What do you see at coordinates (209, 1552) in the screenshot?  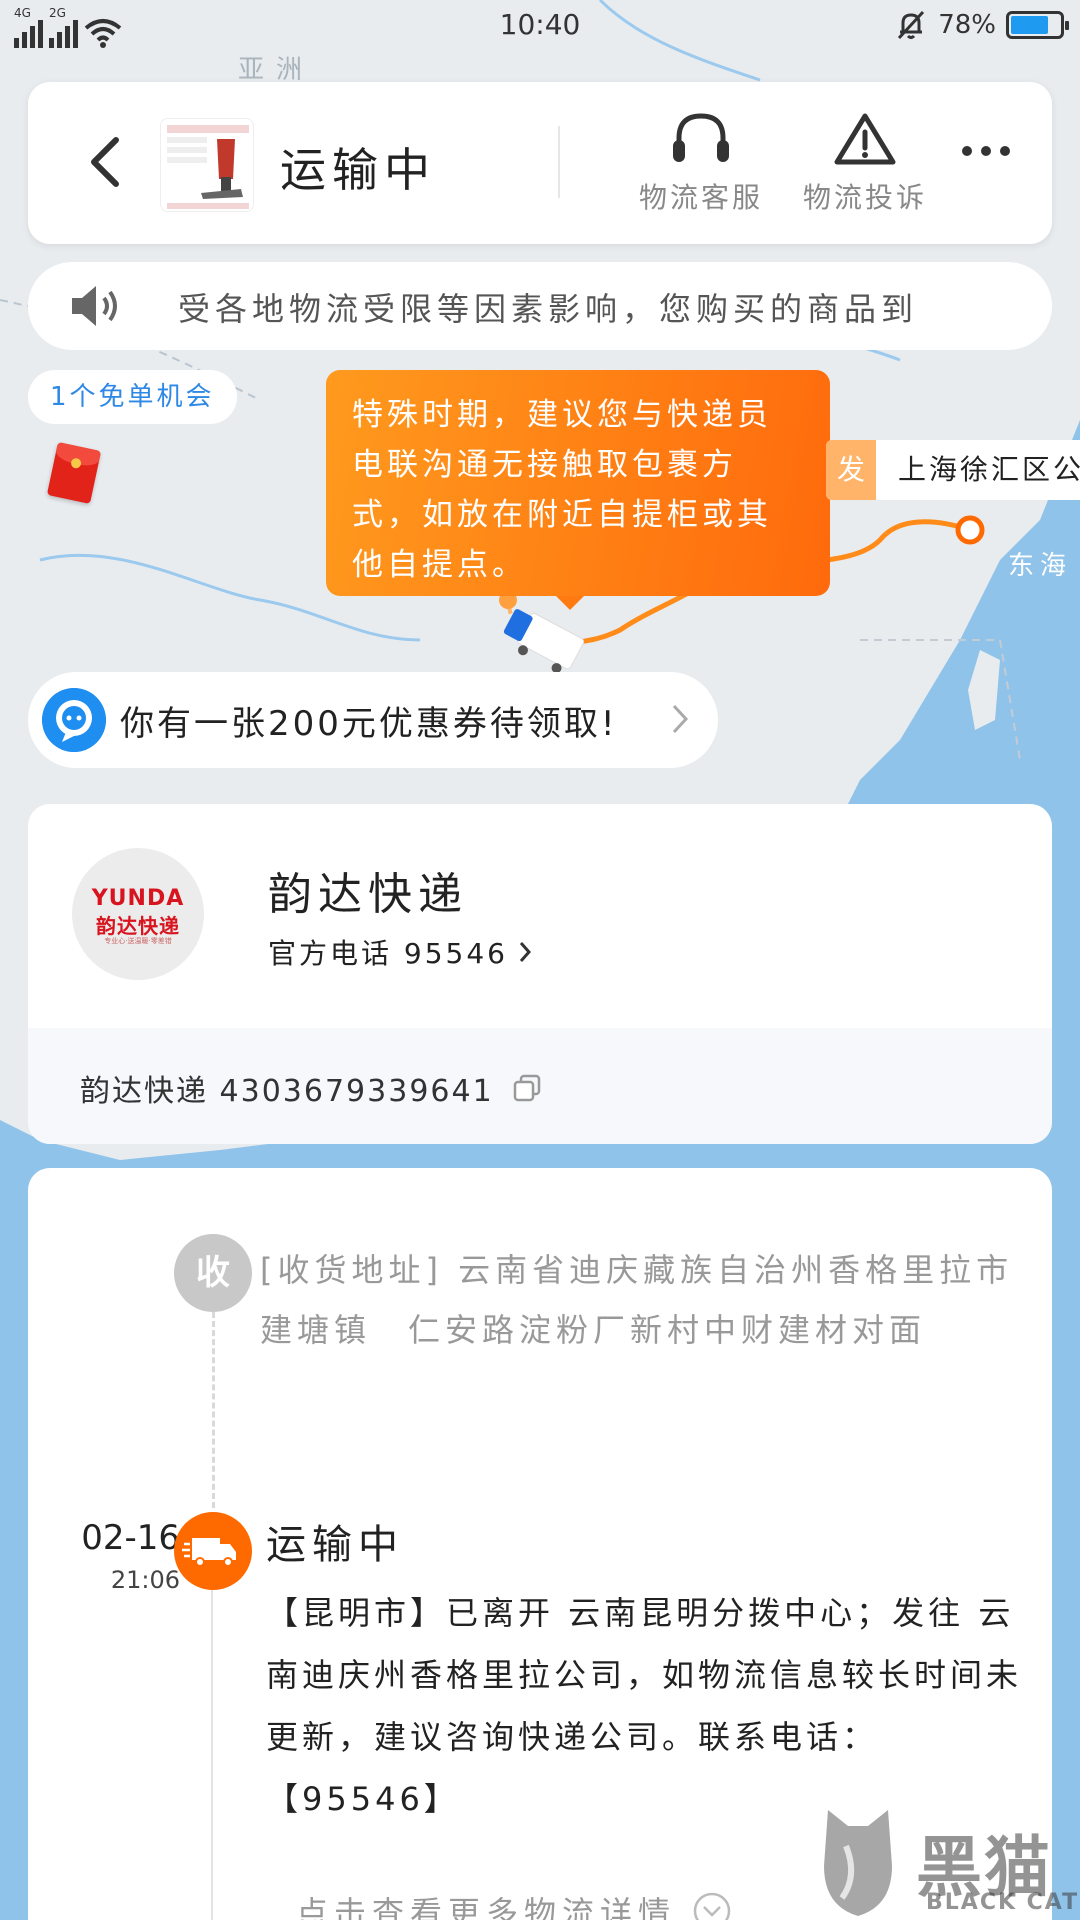 I see `truck-icon` at bounding box center [209, 1552].